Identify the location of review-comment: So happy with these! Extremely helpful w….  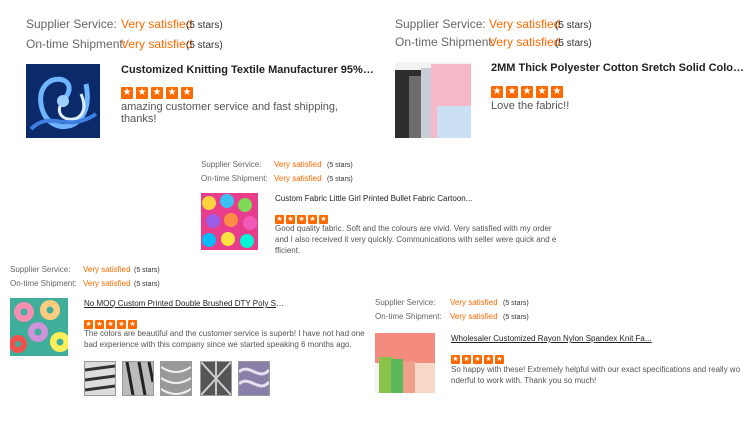
(596, 375).